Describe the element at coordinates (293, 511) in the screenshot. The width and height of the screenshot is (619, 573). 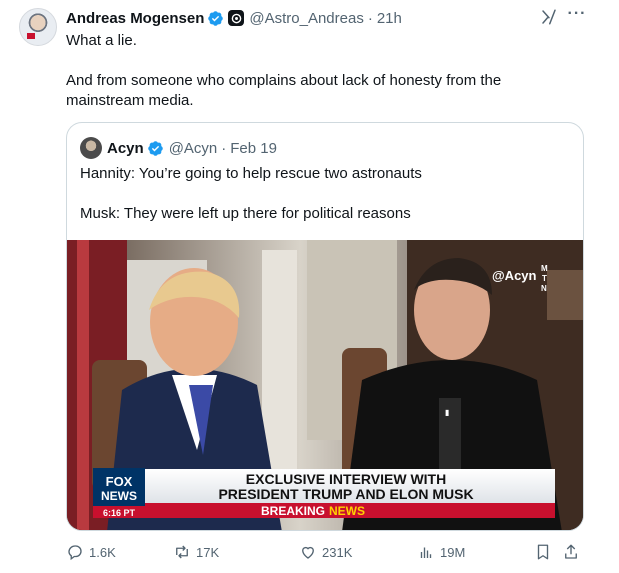
I see `breaking-text: BREAKING` at that location.